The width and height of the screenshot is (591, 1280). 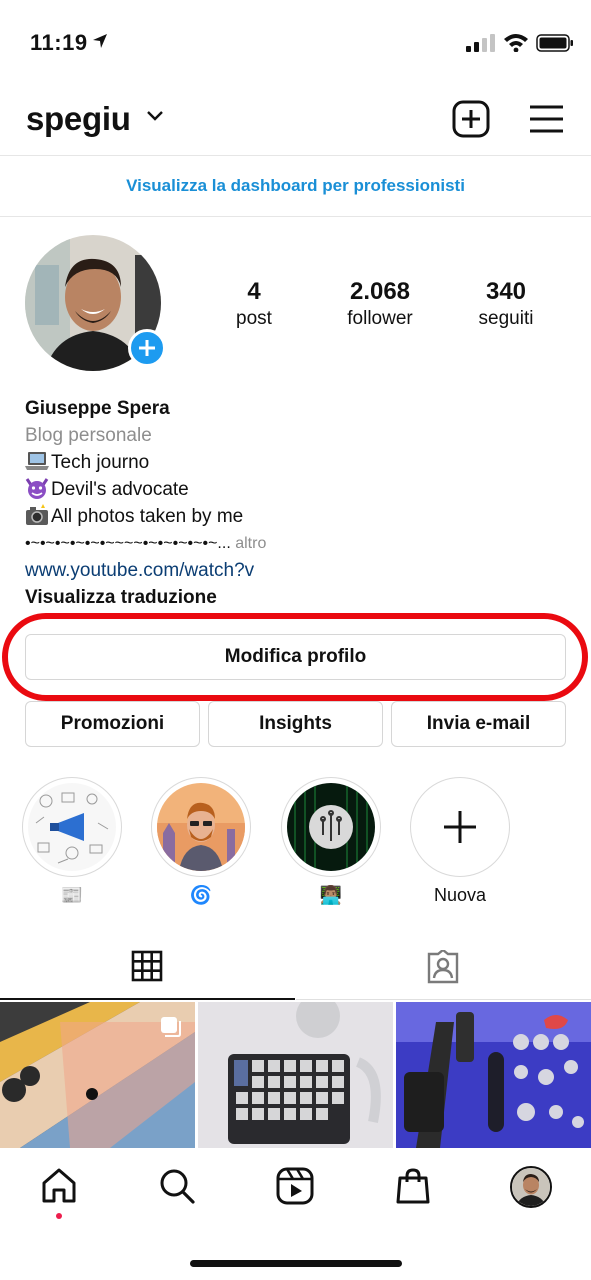 I want to click on story-highlight: 📰, so click(x=72, y=842).